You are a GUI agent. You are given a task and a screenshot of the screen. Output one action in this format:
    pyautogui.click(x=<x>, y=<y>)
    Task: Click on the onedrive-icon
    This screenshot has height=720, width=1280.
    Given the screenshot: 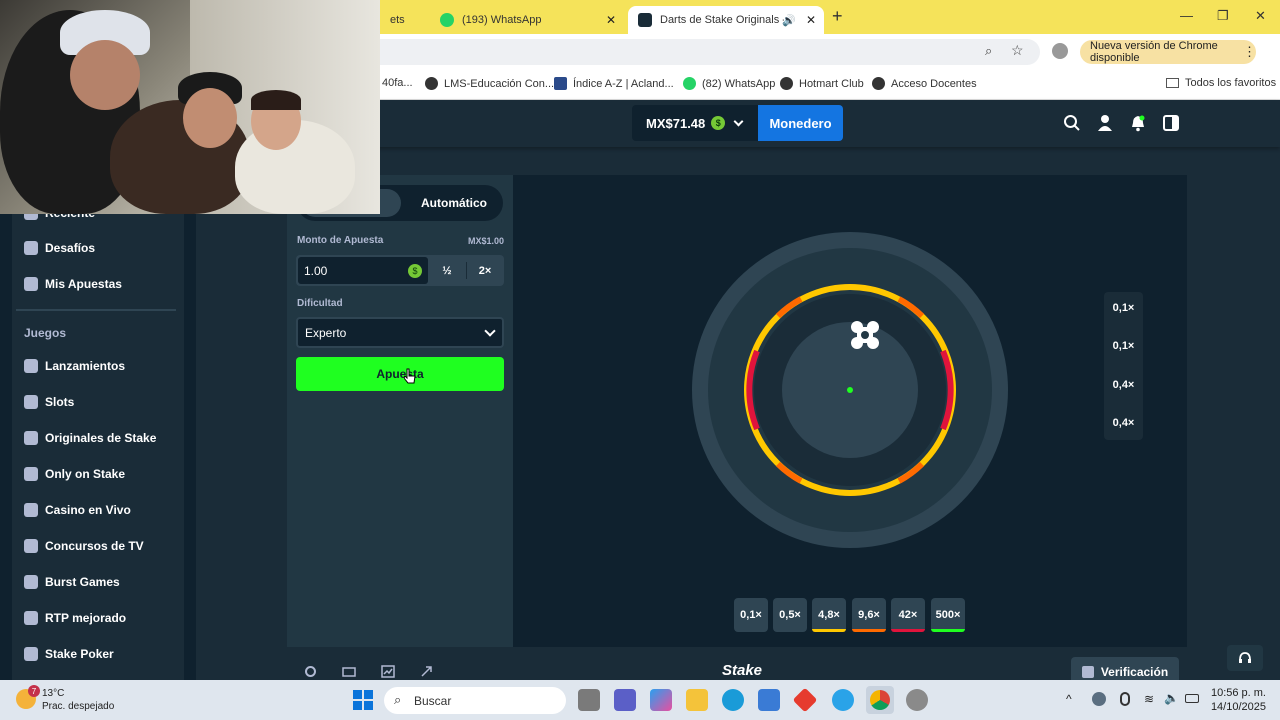 What is the action you would take?
    pyautogui.click(x=1099, y=699)
    